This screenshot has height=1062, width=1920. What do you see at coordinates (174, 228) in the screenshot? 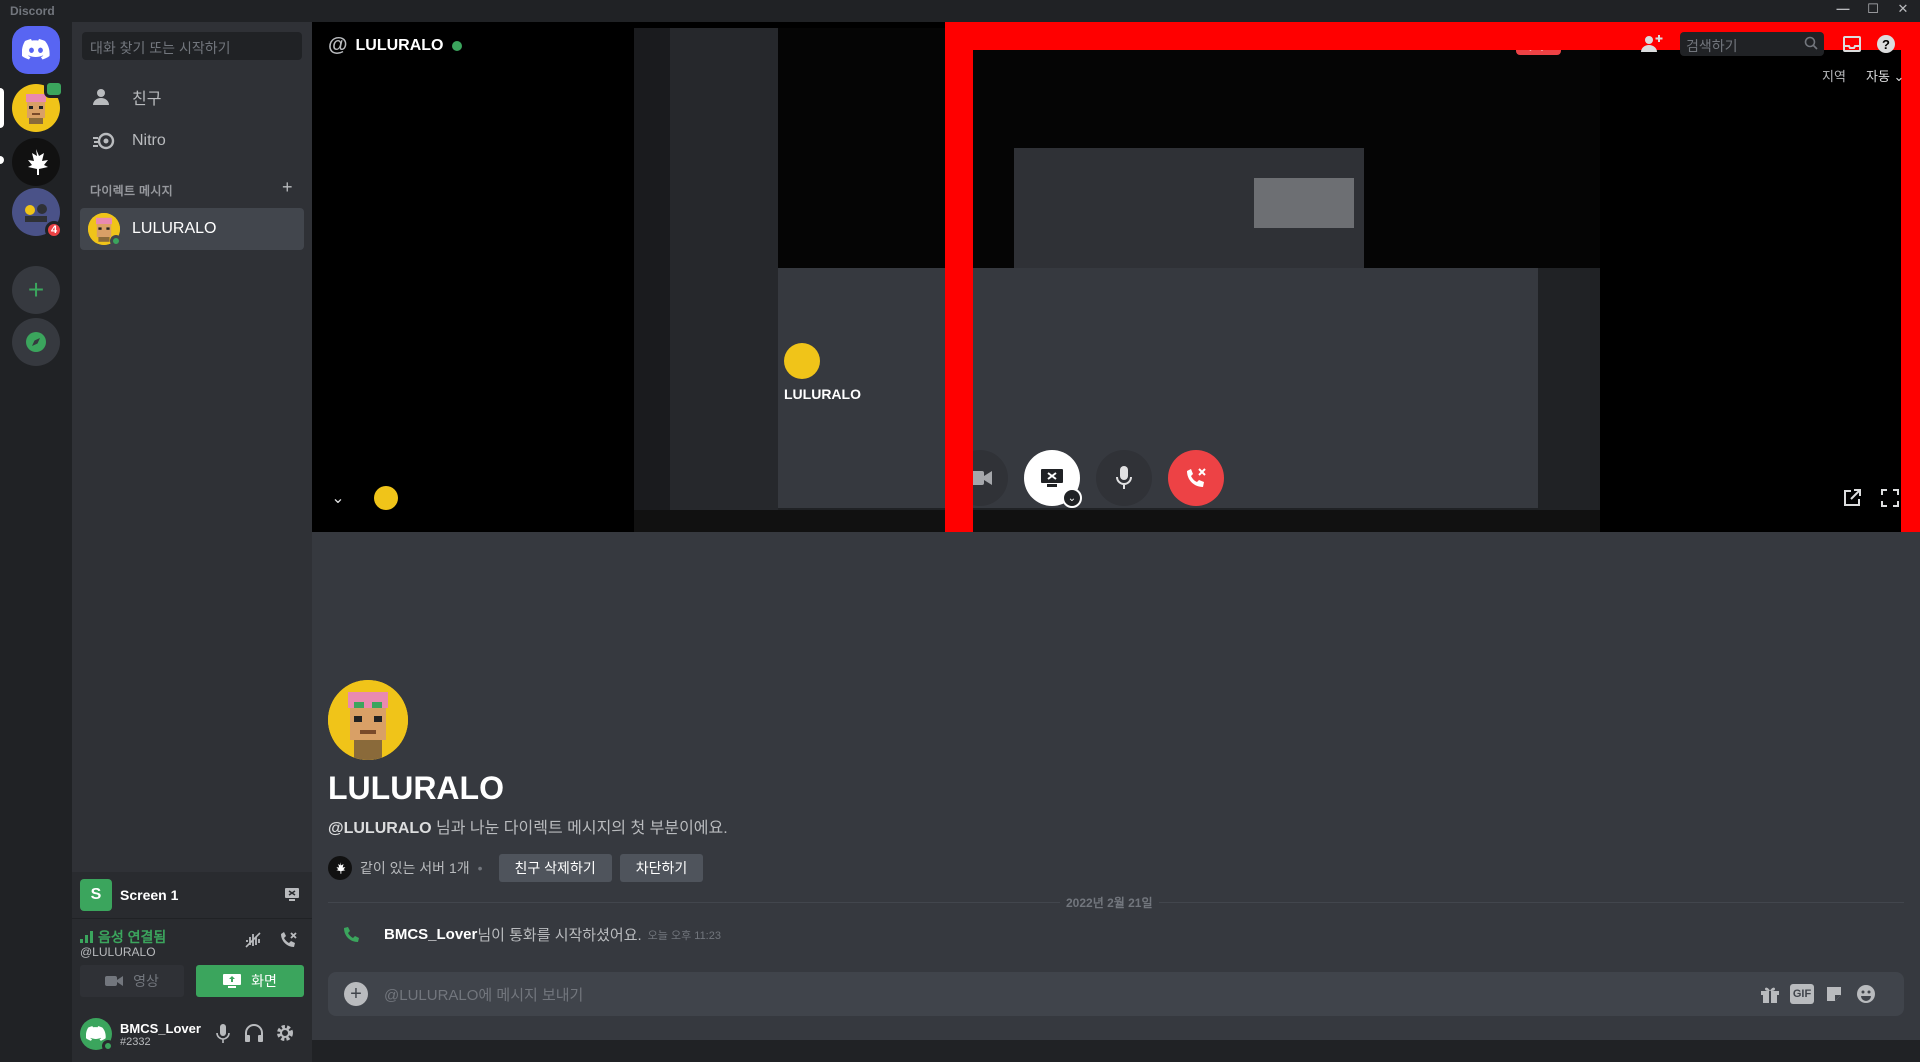
I see `dm-item-name: LULURALO` at bounding box center [174, 228].